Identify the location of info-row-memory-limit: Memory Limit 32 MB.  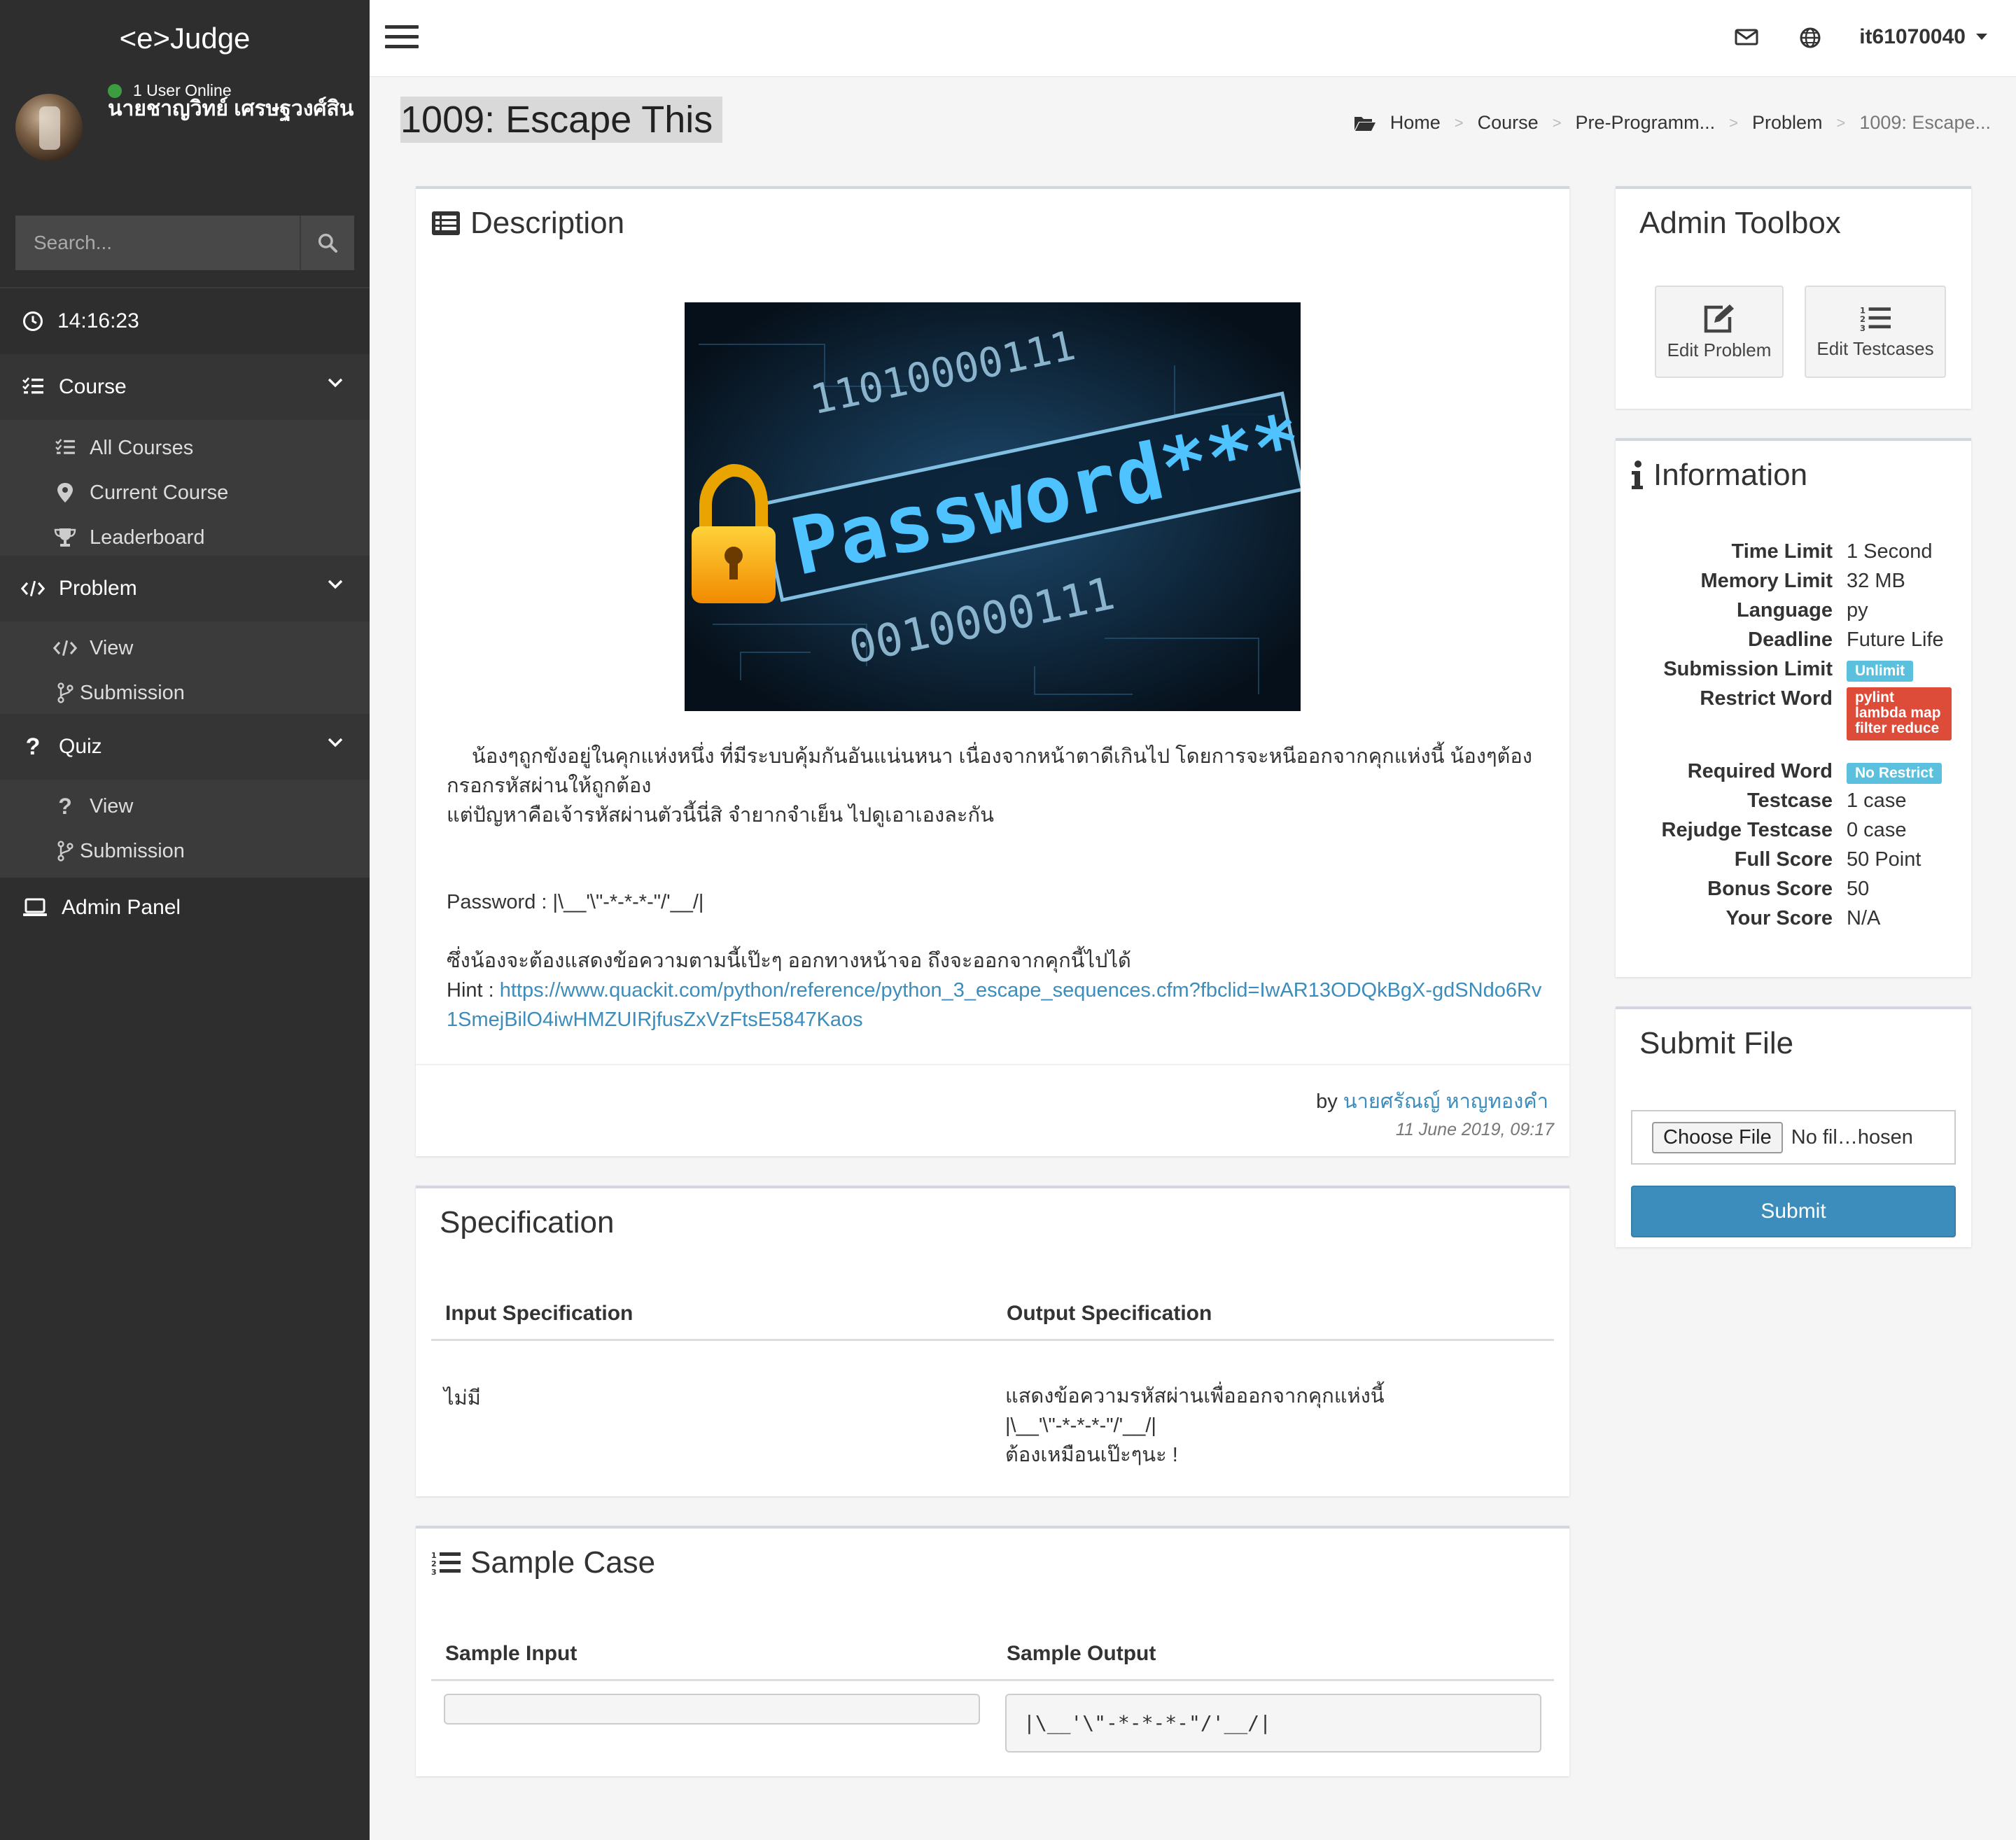
(1802, 581).